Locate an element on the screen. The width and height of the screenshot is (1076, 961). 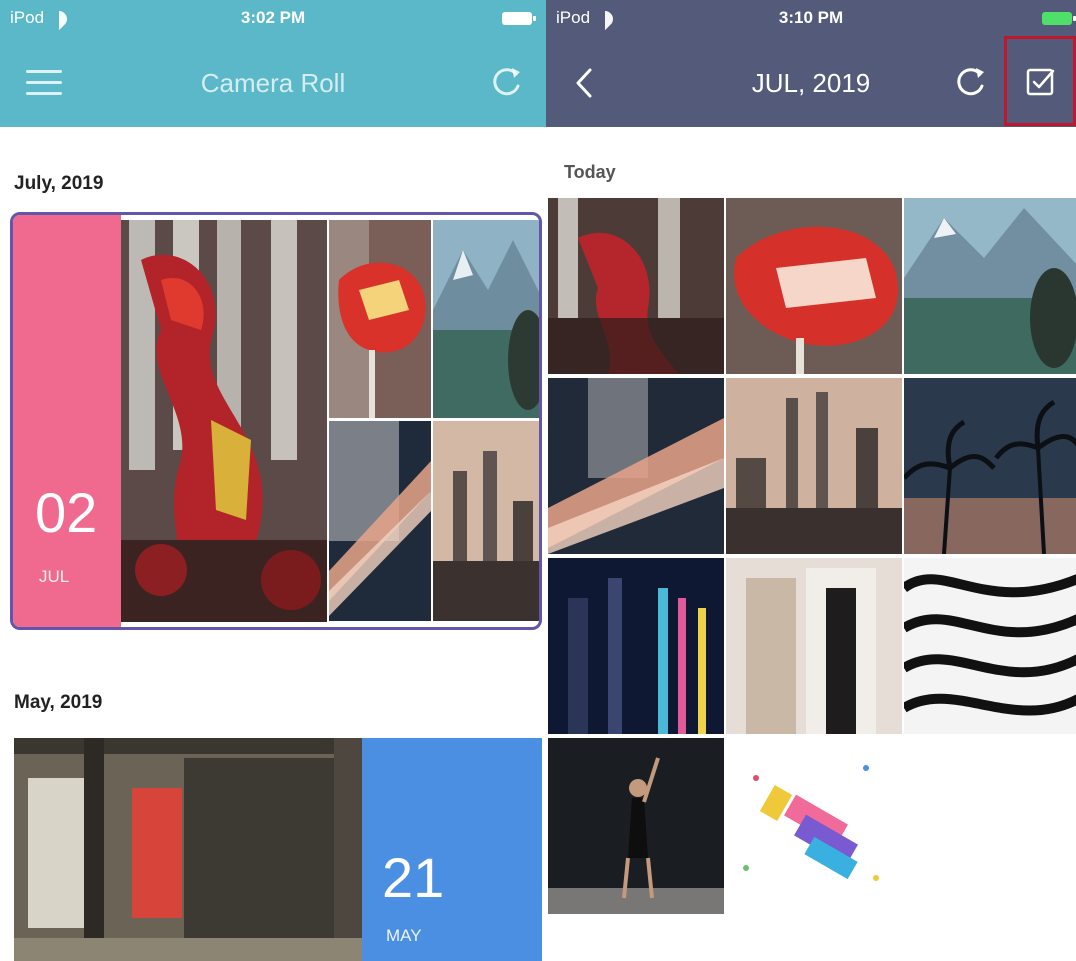
photo-office-shelves is located at coordinates (188, 849).